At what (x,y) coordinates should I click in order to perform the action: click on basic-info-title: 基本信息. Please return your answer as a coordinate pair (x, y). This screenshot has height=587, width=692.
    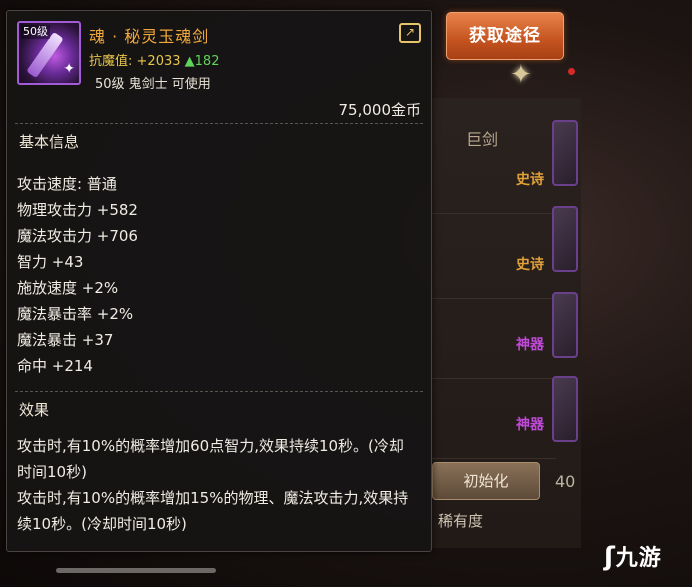
    Looking at the image, I should click on (49, 142).